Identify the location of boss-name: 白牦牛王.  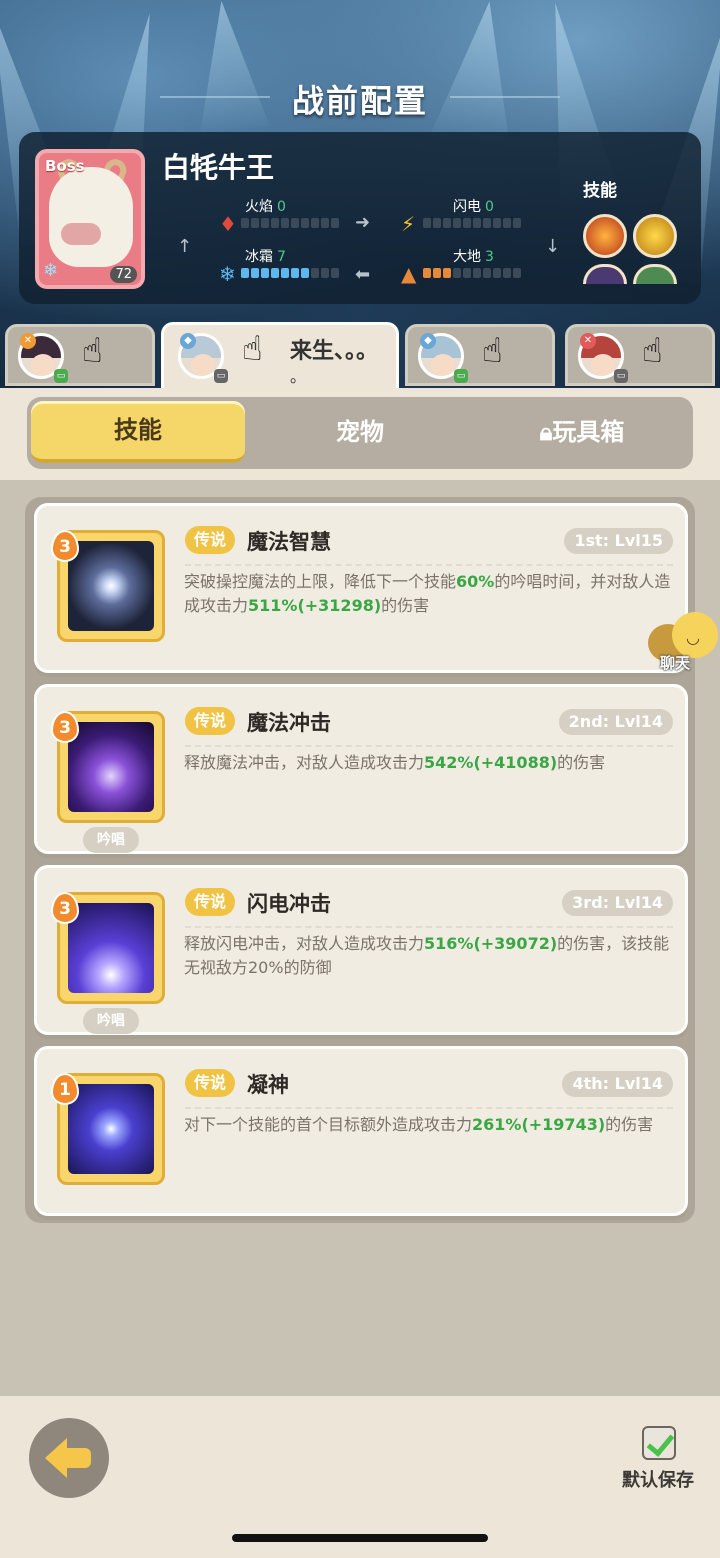
(218, 167).